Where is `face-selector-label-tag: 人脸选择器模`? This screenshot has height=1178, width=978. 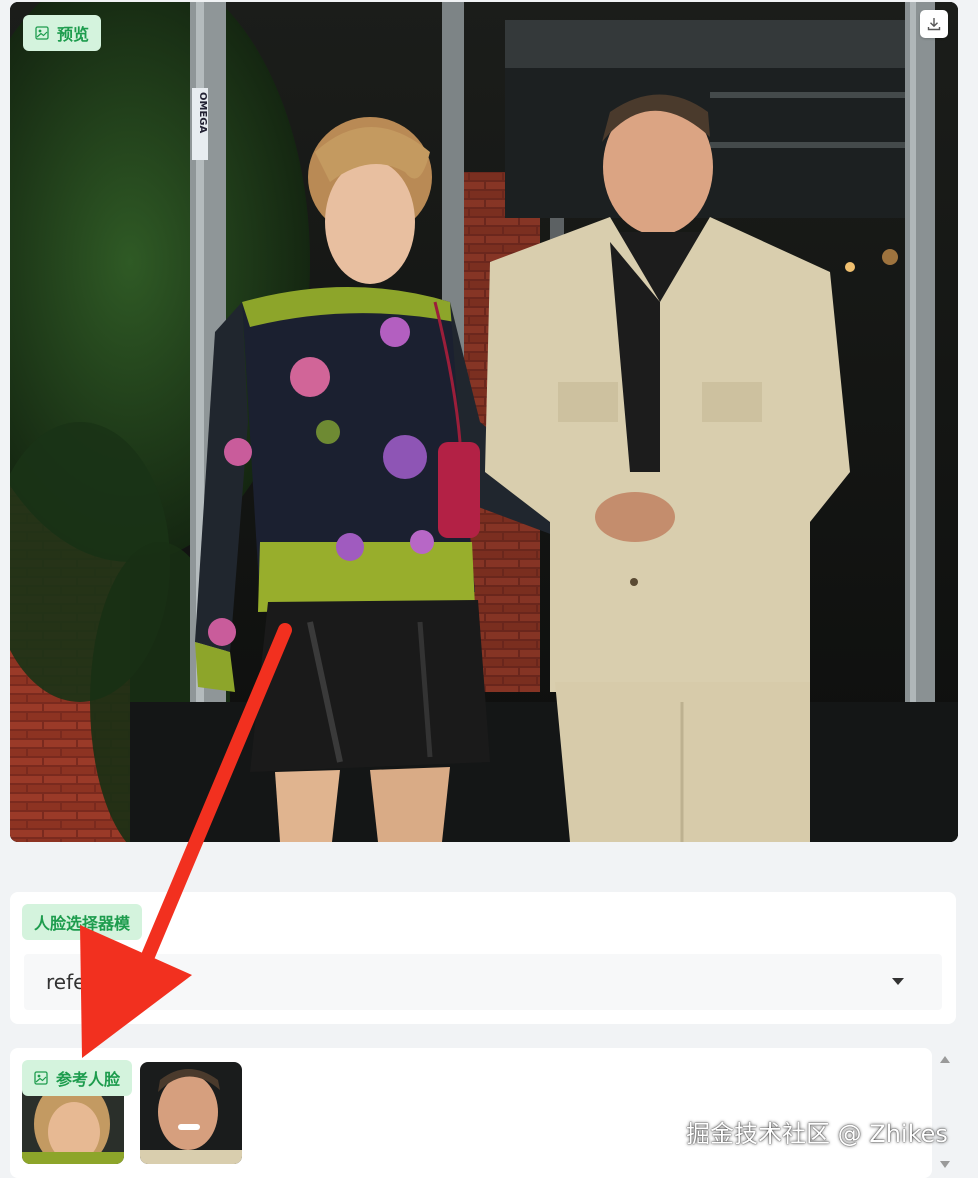
face-selector-label-tag: 人脸选择器模 is located at coordinates (82, 922).